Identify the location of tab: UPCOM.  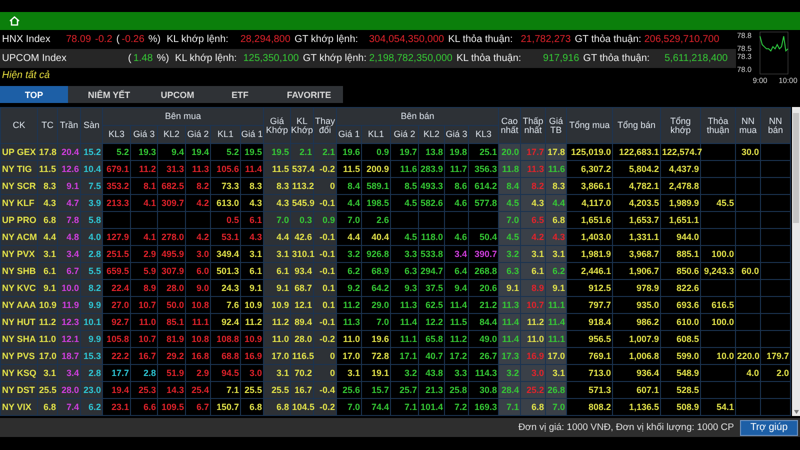
(177, 94).